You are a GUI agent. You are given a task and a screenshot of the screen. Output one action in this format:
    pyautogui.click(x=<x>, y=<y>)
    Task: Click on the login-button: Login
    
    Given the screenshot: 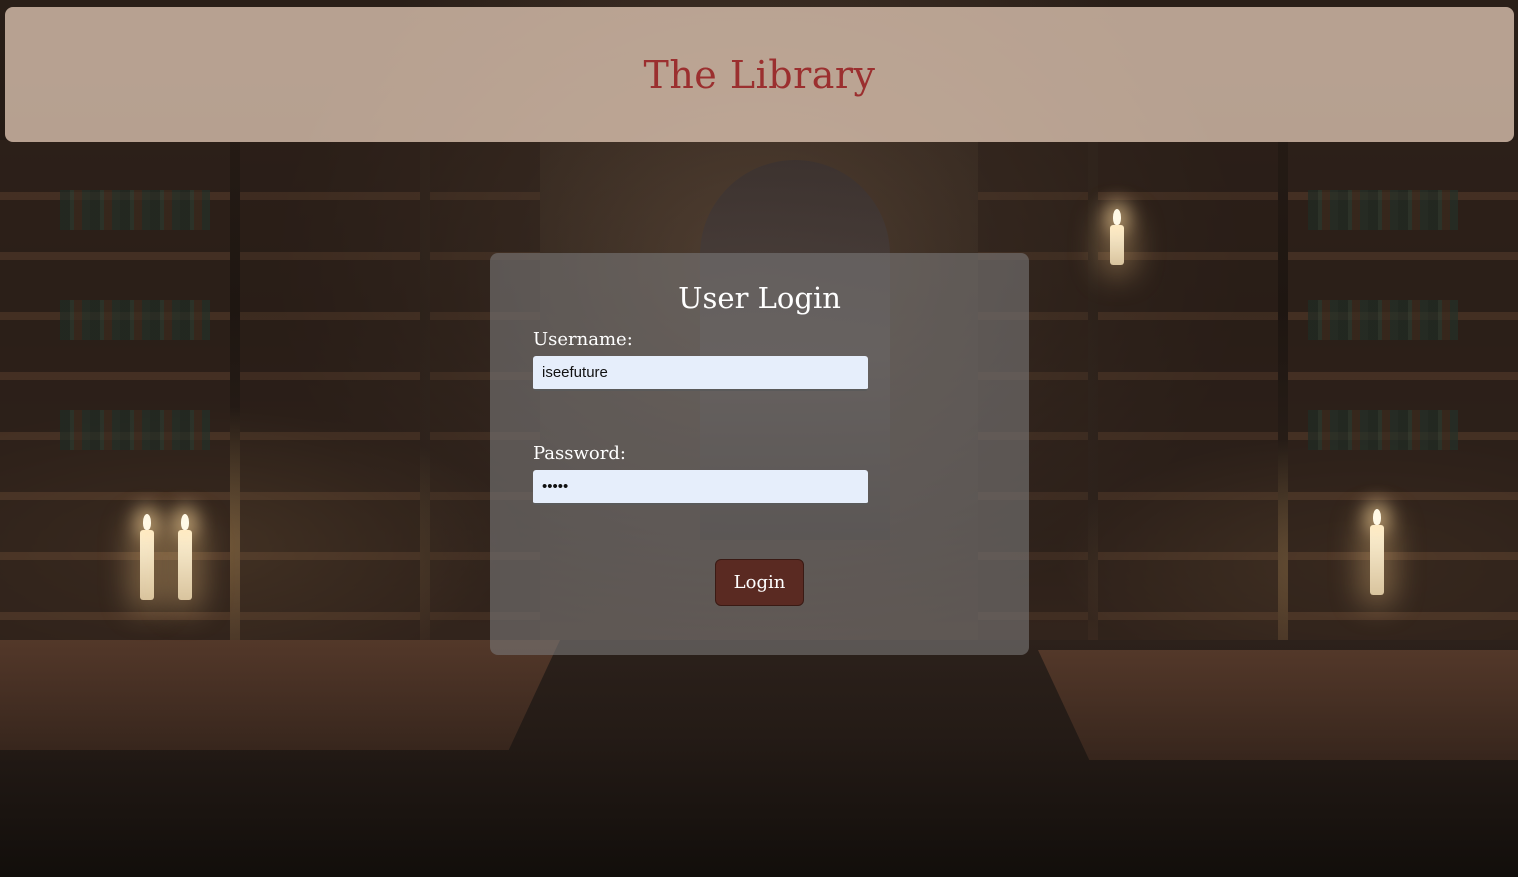 What is the action you would take?
    pyautogui.click(x=759, y=582)
    